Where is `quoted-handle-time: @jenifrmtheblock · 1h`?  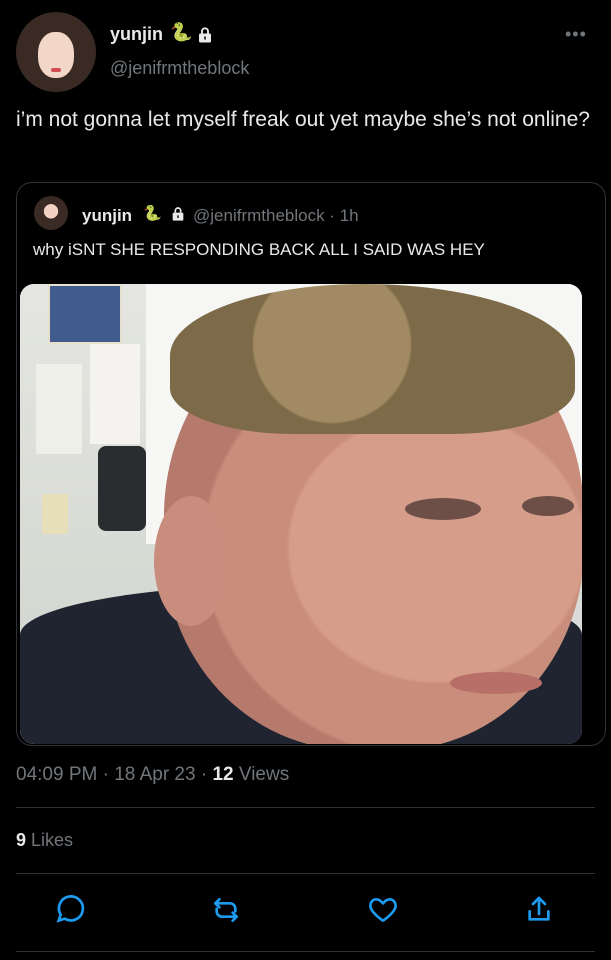 quoted-handle-time: @jenifrmtheblock · 1h is located at coordinates (276, 216).